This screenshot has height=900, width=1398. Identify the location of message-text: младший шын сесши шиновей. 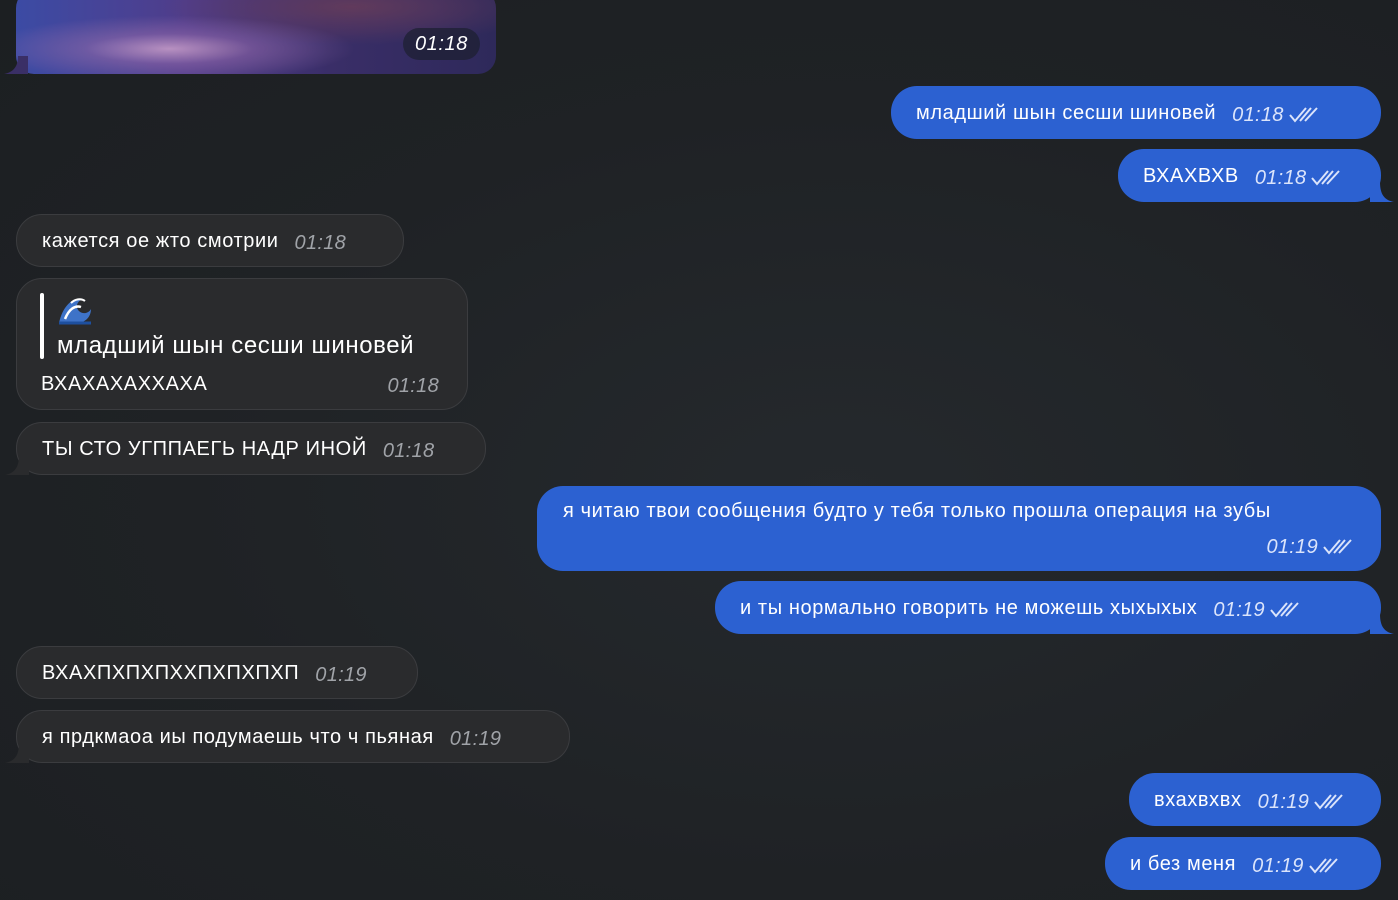
(1066, 112).